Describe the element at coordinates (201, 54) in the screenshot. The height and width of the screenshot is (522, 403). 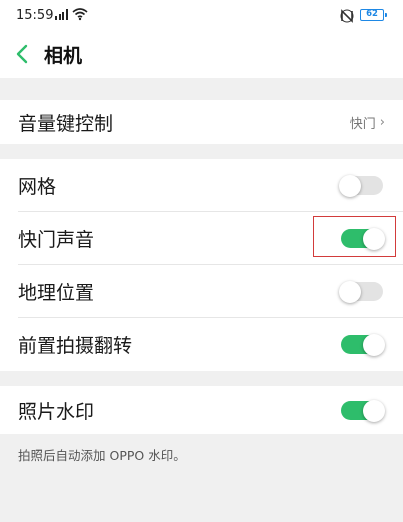
I see `app-bar: 相机` at that location.